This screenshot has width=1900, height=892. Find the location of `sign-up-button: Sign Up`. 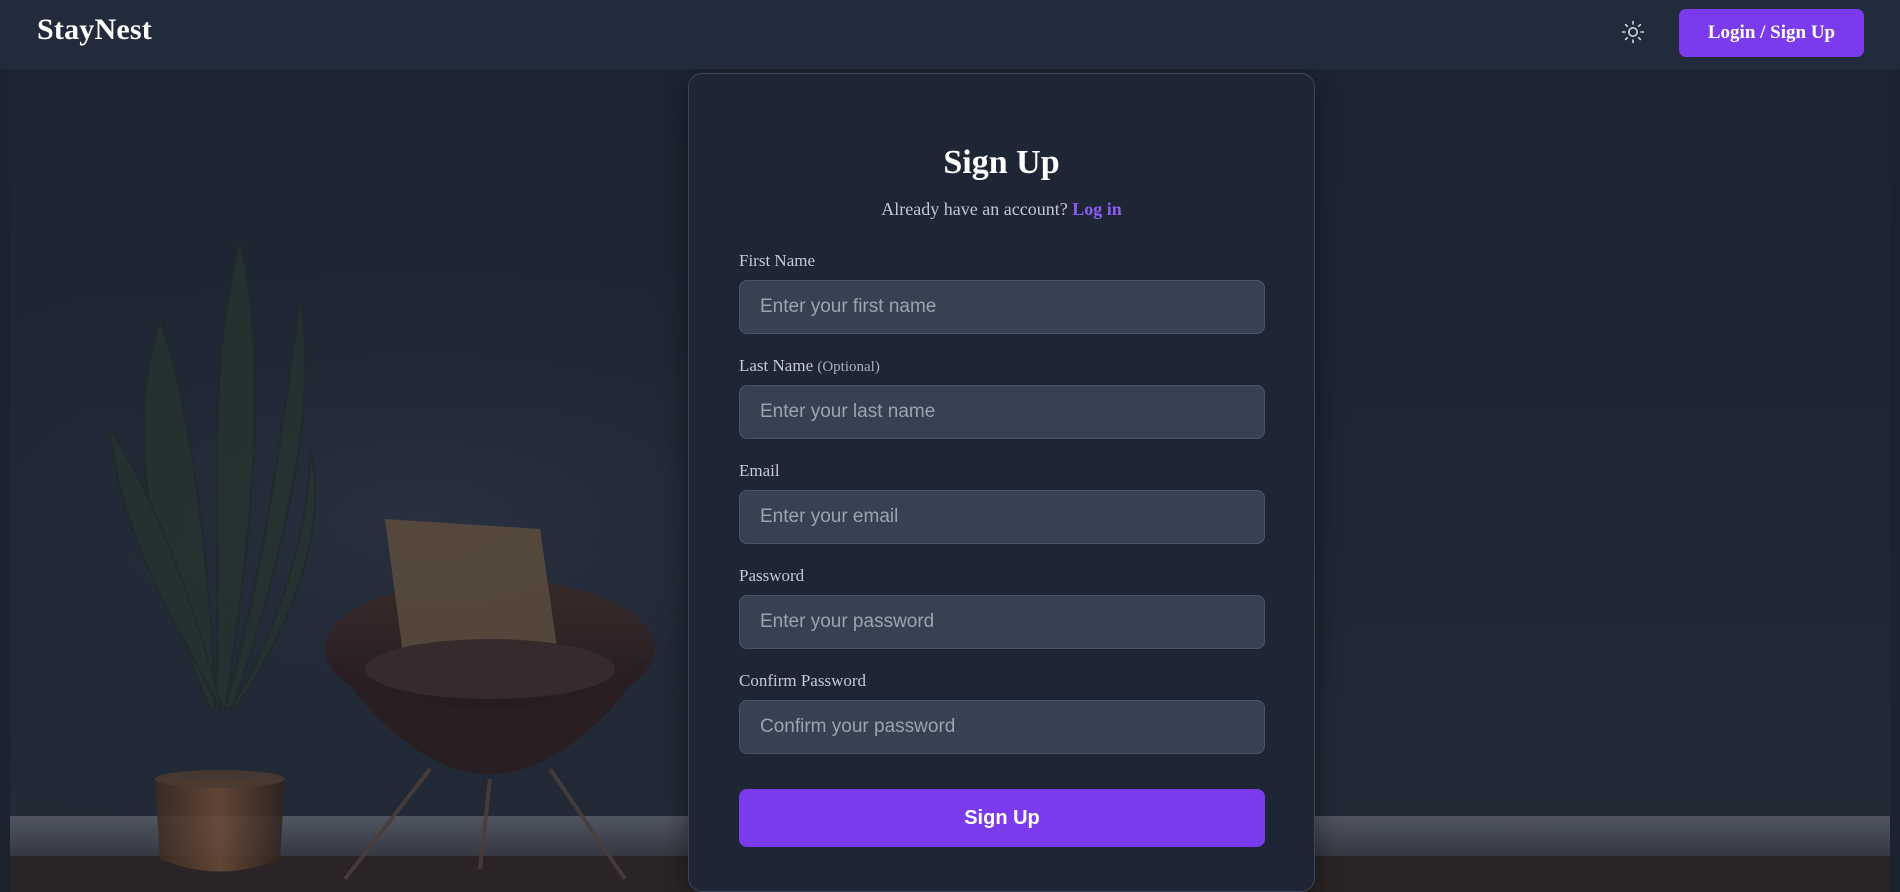

sign-up-button: Sign Up is located at coordinates (1002, 818).